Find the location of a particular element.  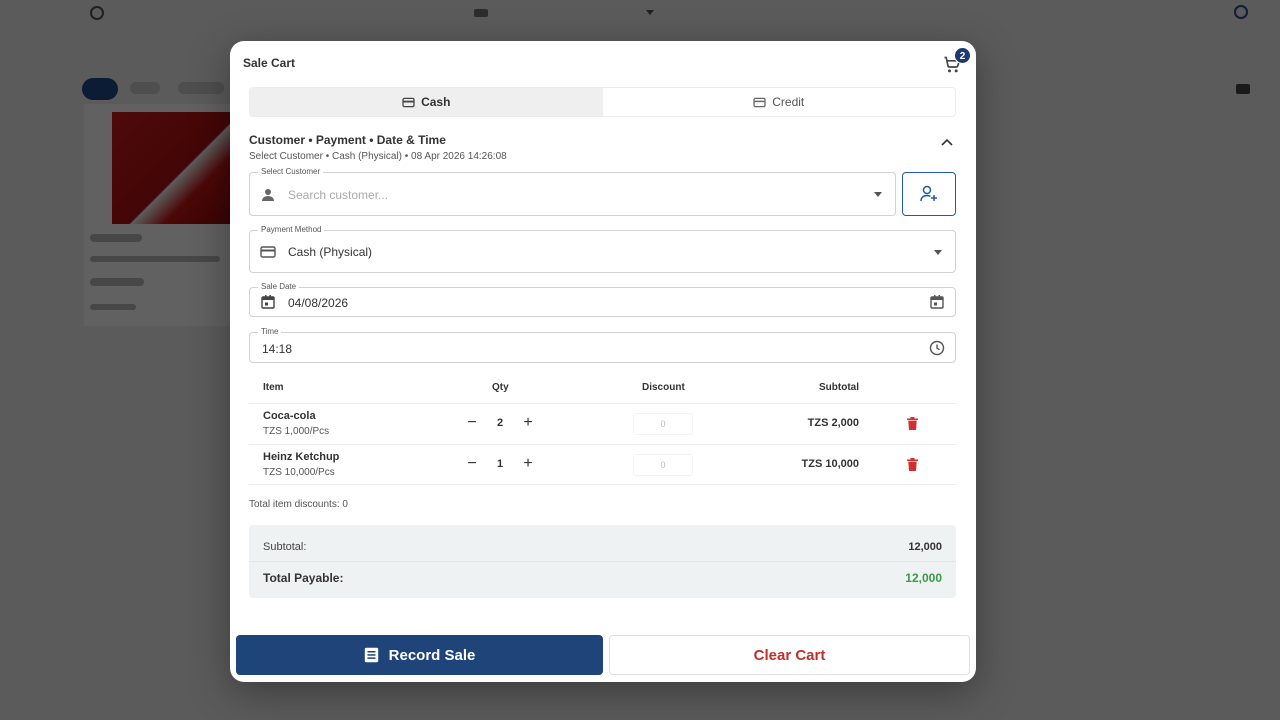

payment-summary: Subtotal: 12,000 Total Payable: 12,000 is located at coordinates (602, 561).